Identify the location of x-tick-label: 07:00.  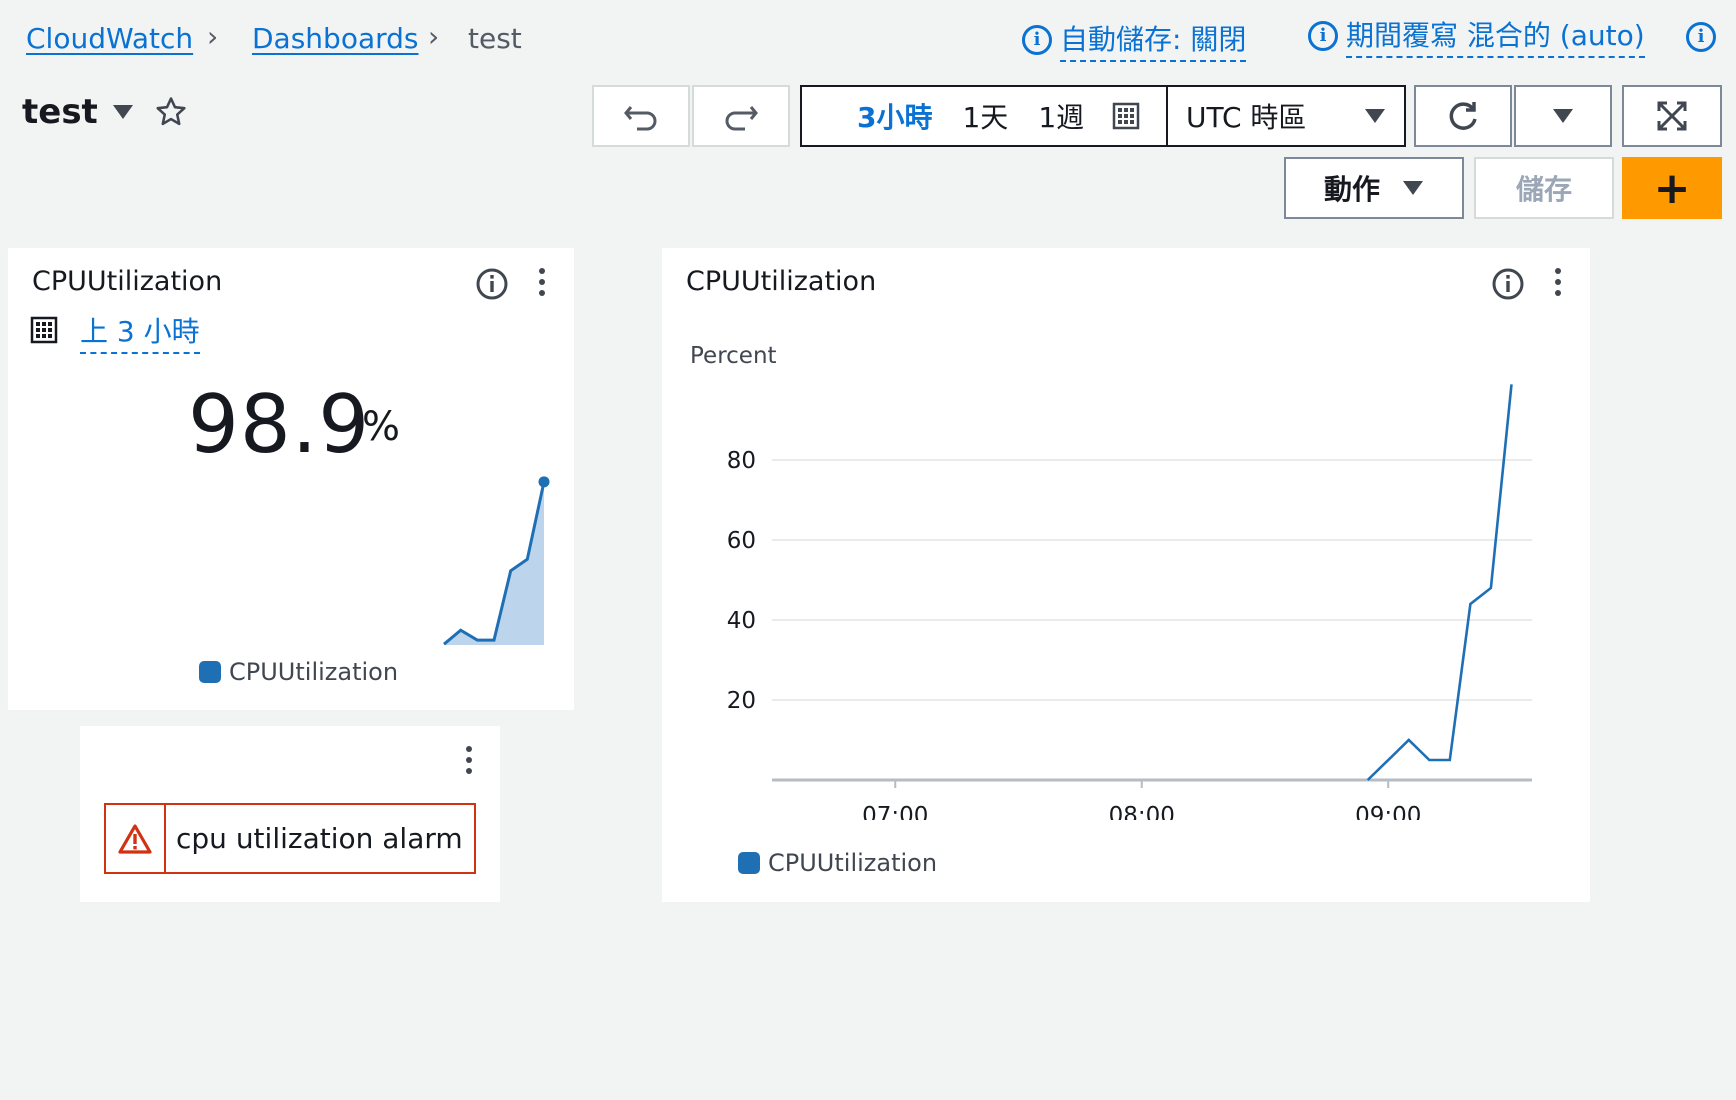
(895, 811).